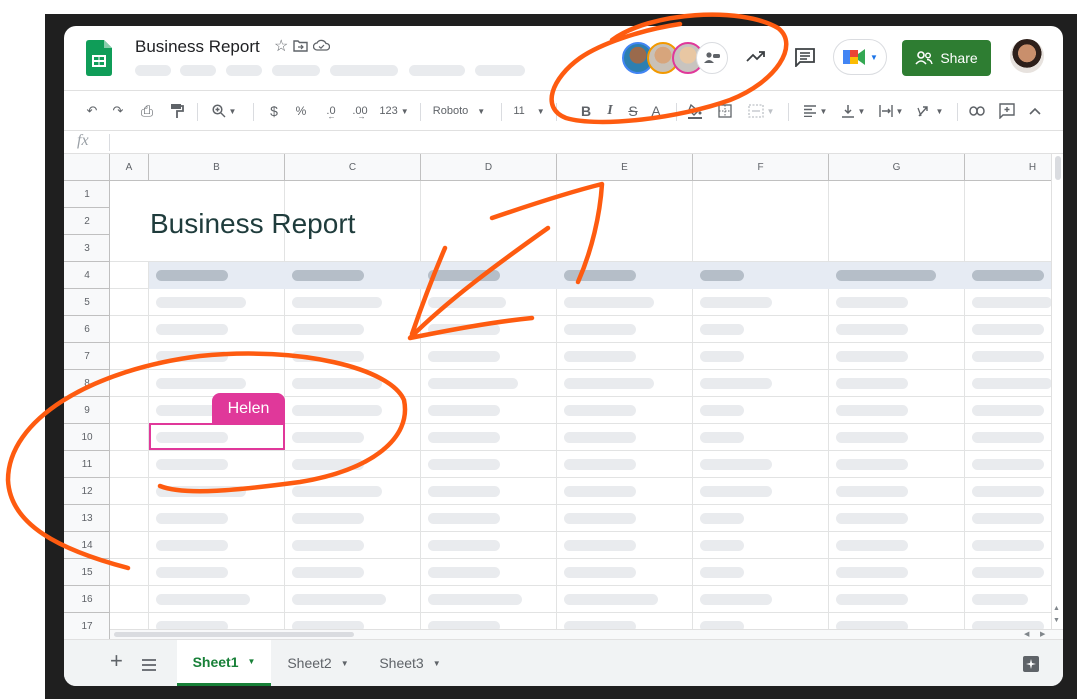 This screenshot has width=1077, height=699. Describe the element at coordinates (224, 111) in the screenshot. I see `zoom-control: ▼` at that location.